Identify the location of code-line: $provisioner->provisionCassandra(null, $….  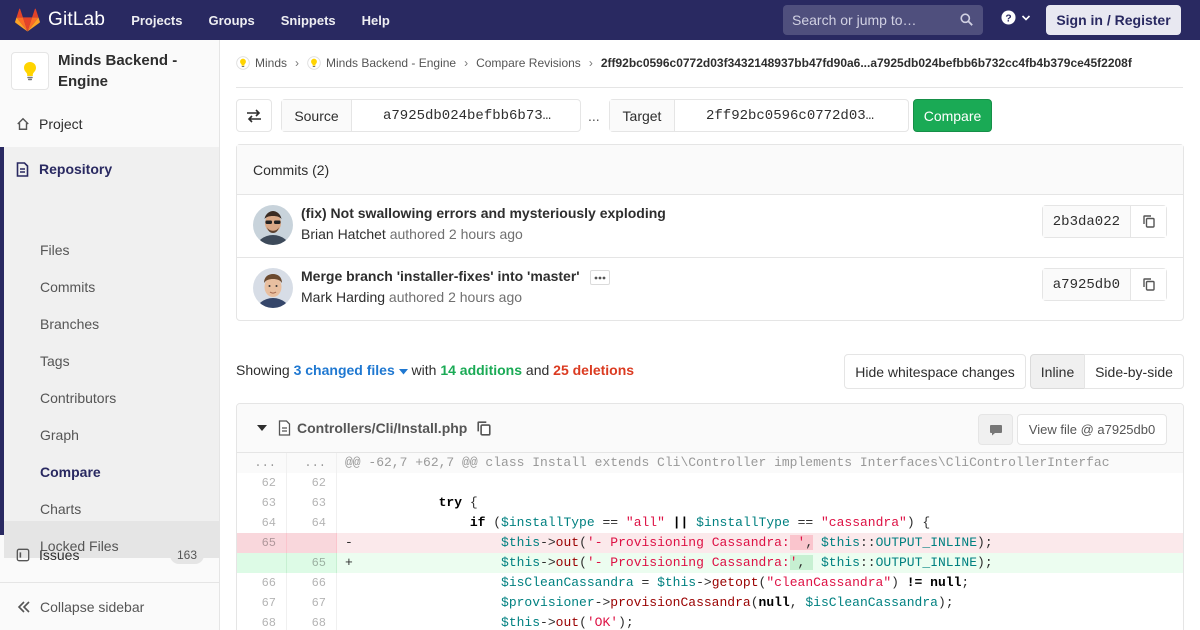
(727, 602).